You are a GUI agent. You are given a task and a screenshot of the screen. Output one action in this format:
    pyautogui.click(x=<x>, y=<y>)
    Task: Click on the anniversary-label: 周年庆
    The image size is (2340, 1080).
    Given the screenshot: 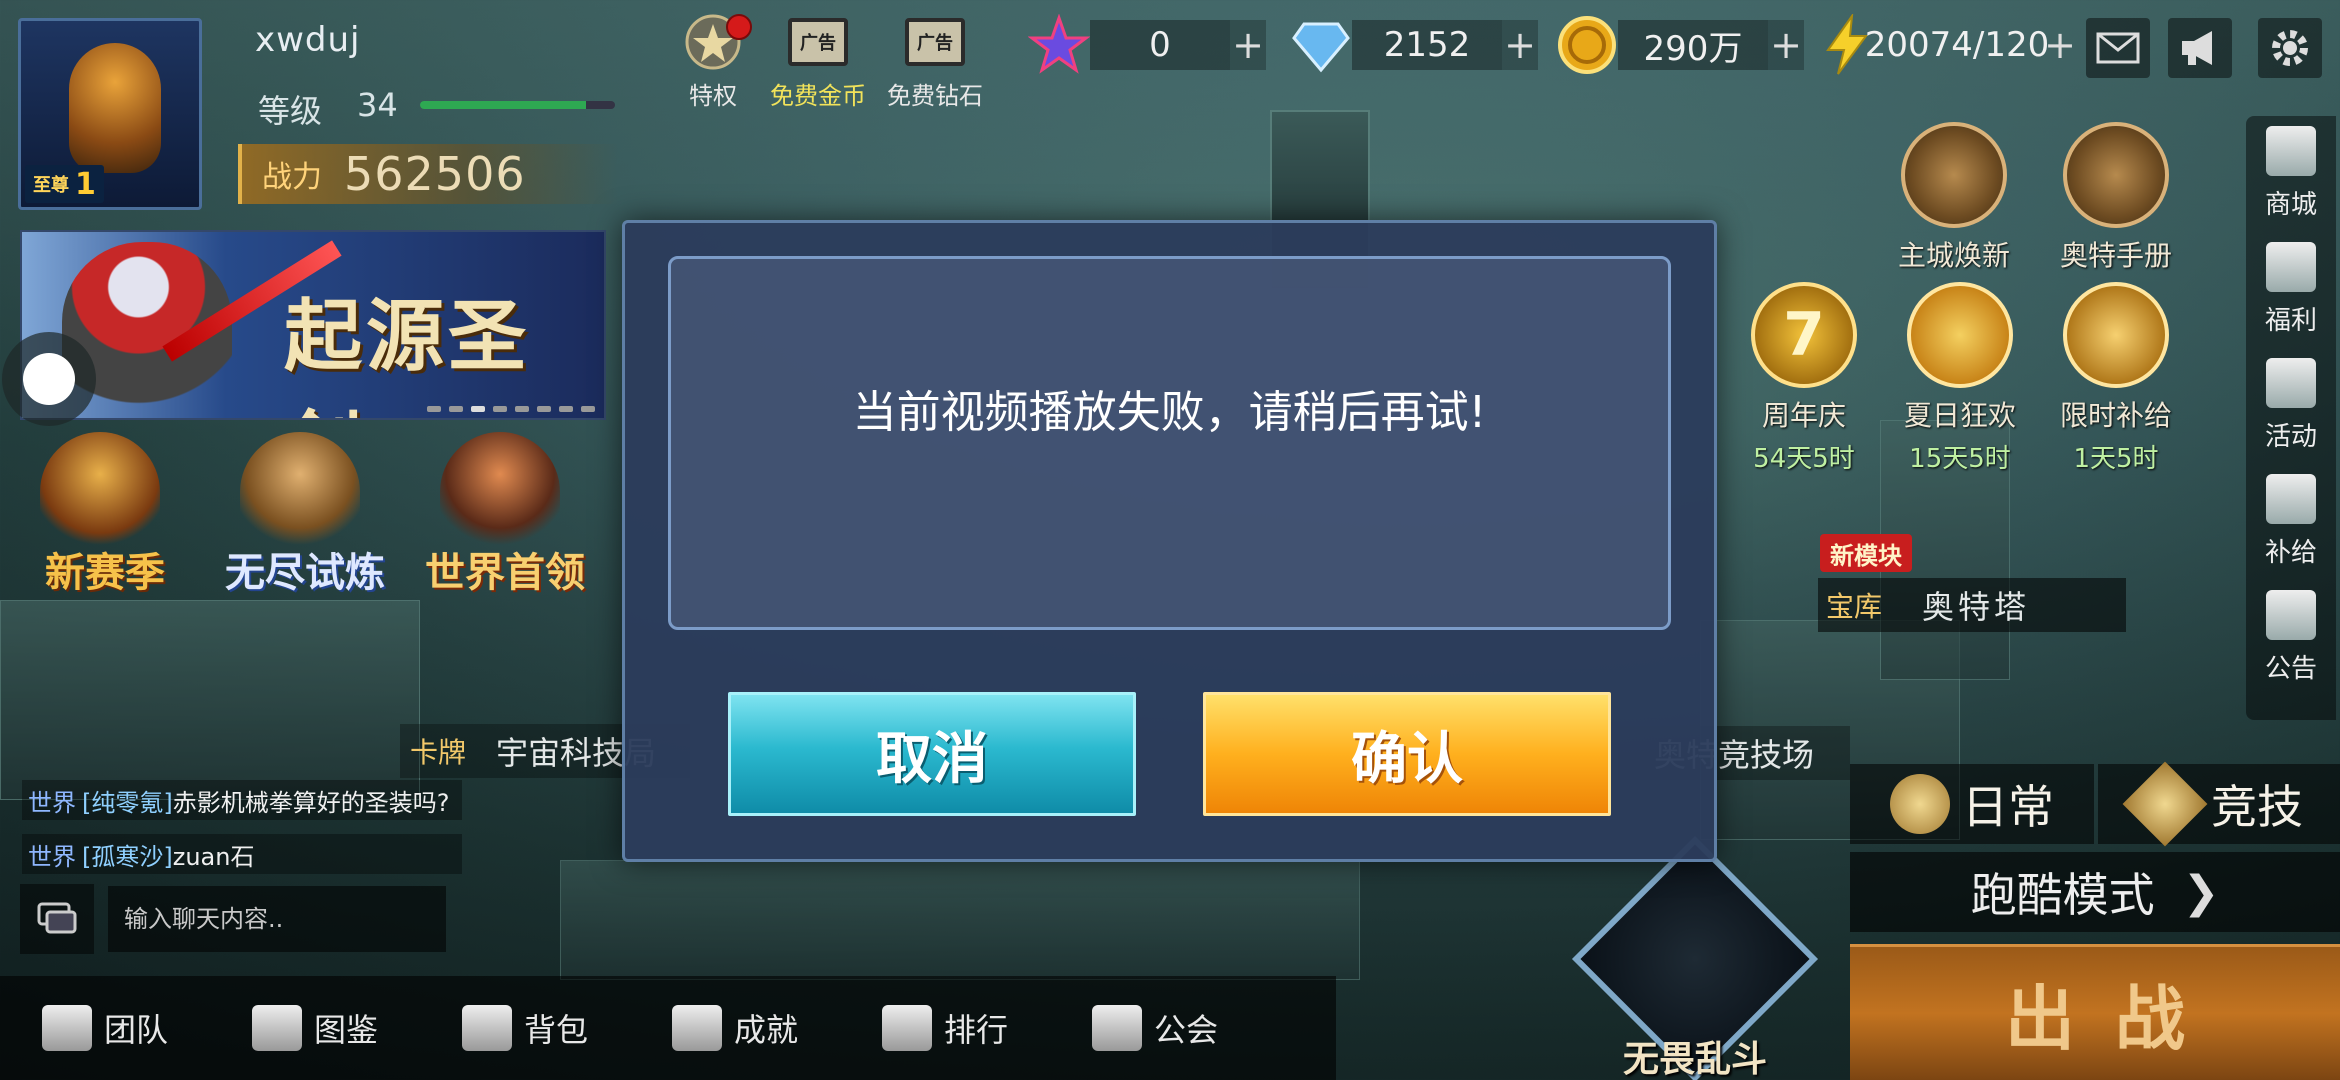 What is the action you would take?
    pyautogui.click(x=1803, y=415)
    